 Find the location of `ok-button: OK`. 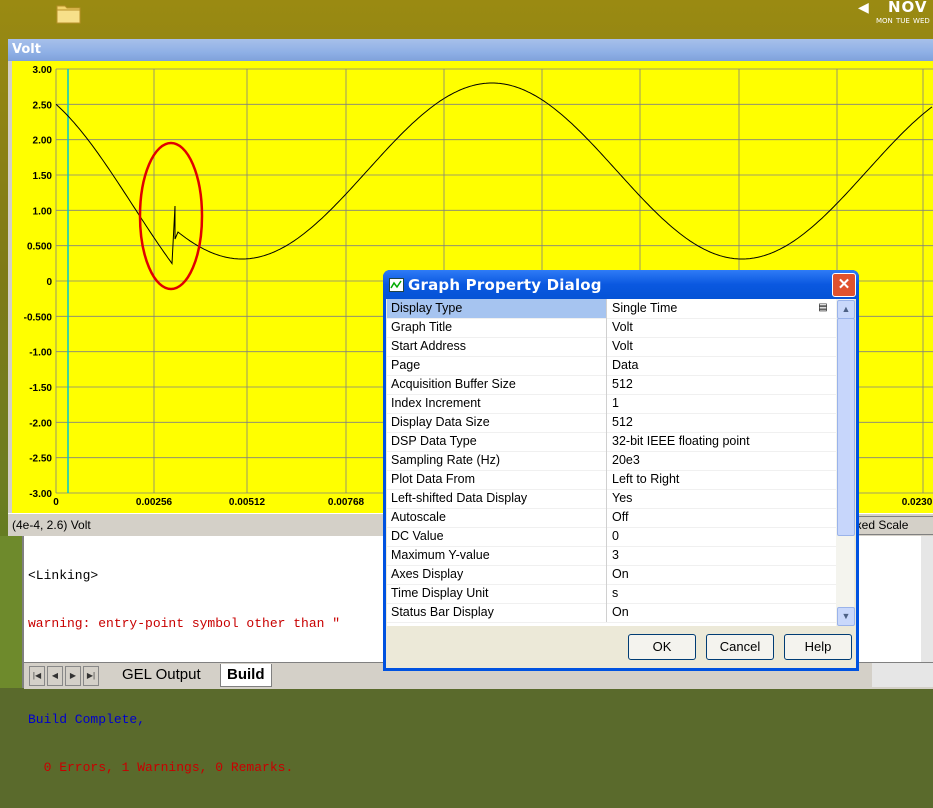

ok-button: OK is located at coordinates (662, 647).